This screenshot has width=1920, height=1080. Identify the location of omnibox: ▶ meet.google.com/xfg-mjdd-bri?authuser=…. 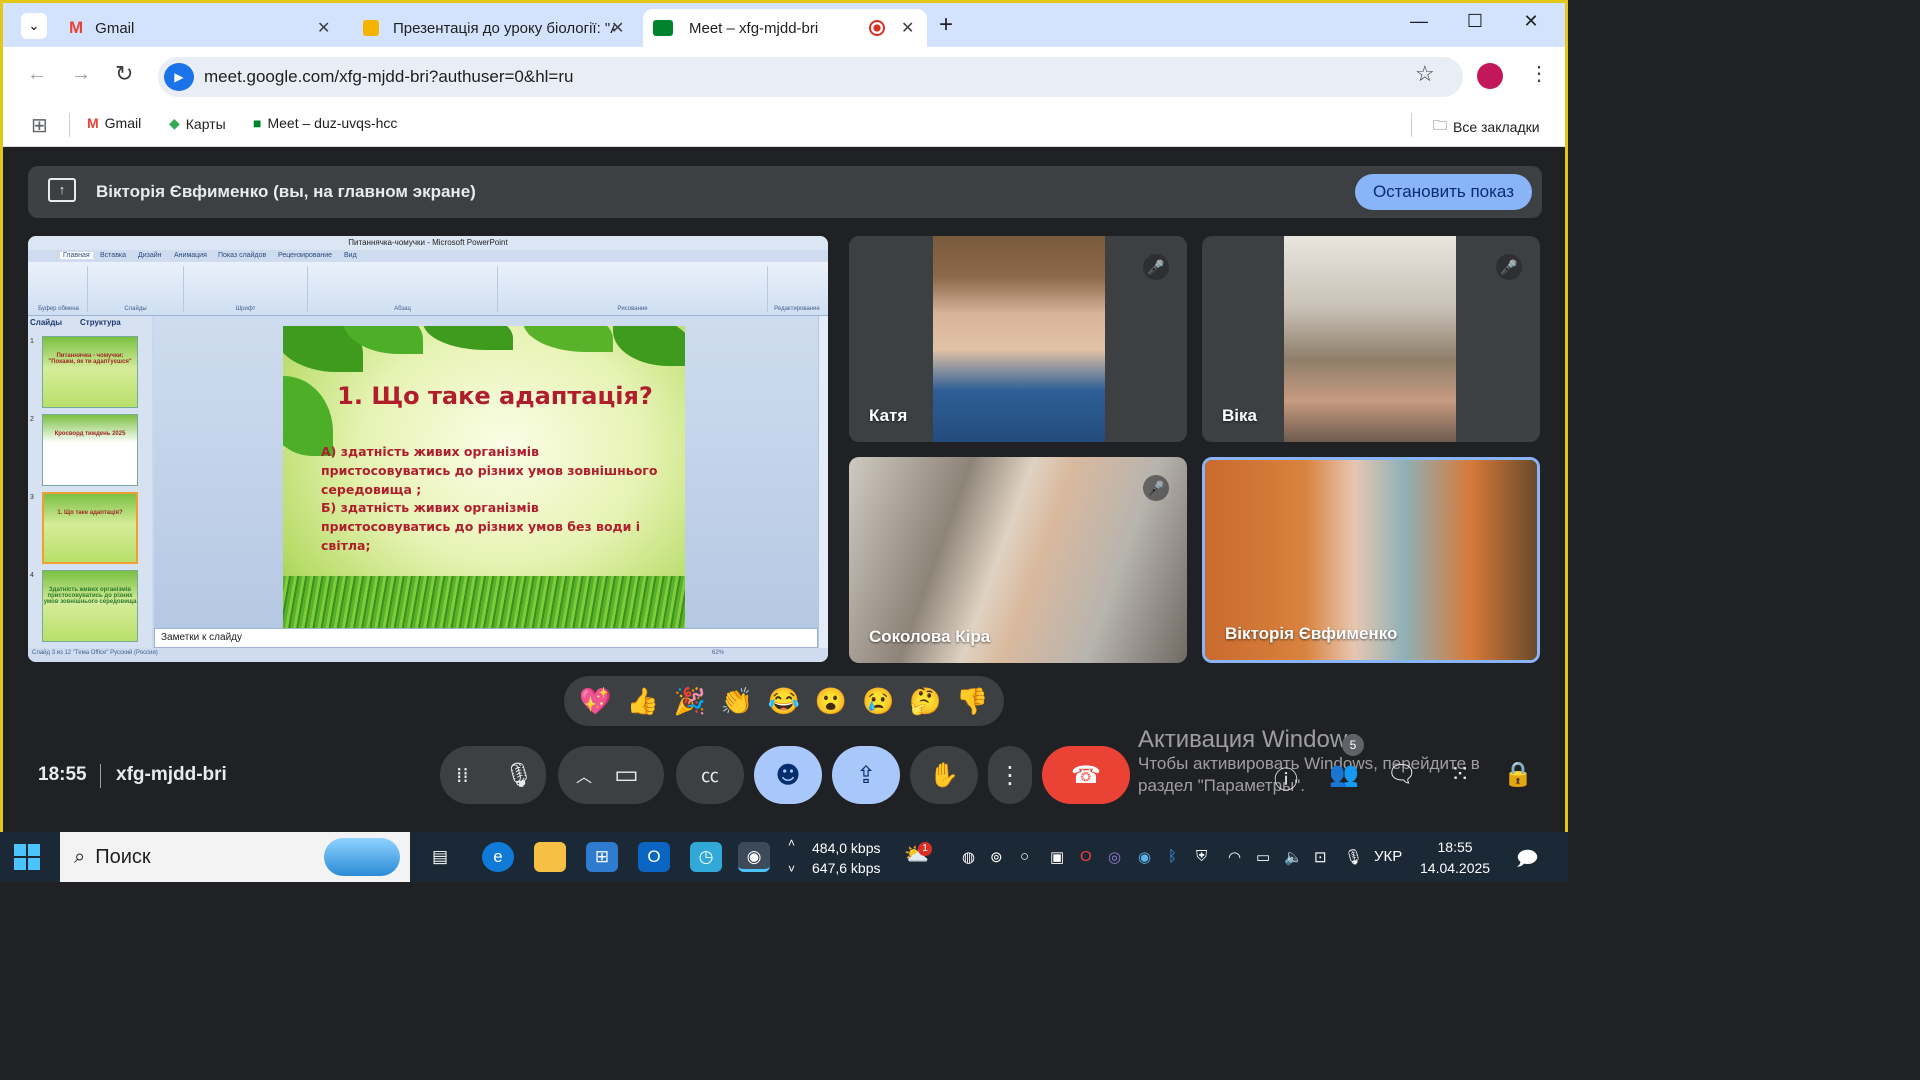
(810, 77).